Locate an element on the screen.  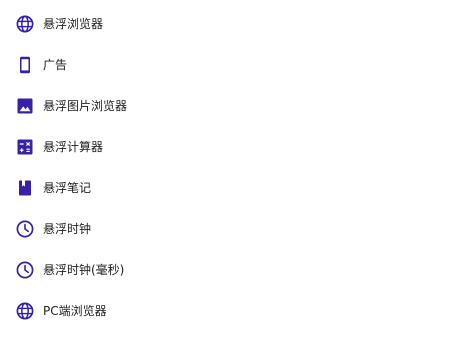
menu-item-floating-notes: 悬浮笔记 is located at coordinates (233, 187).